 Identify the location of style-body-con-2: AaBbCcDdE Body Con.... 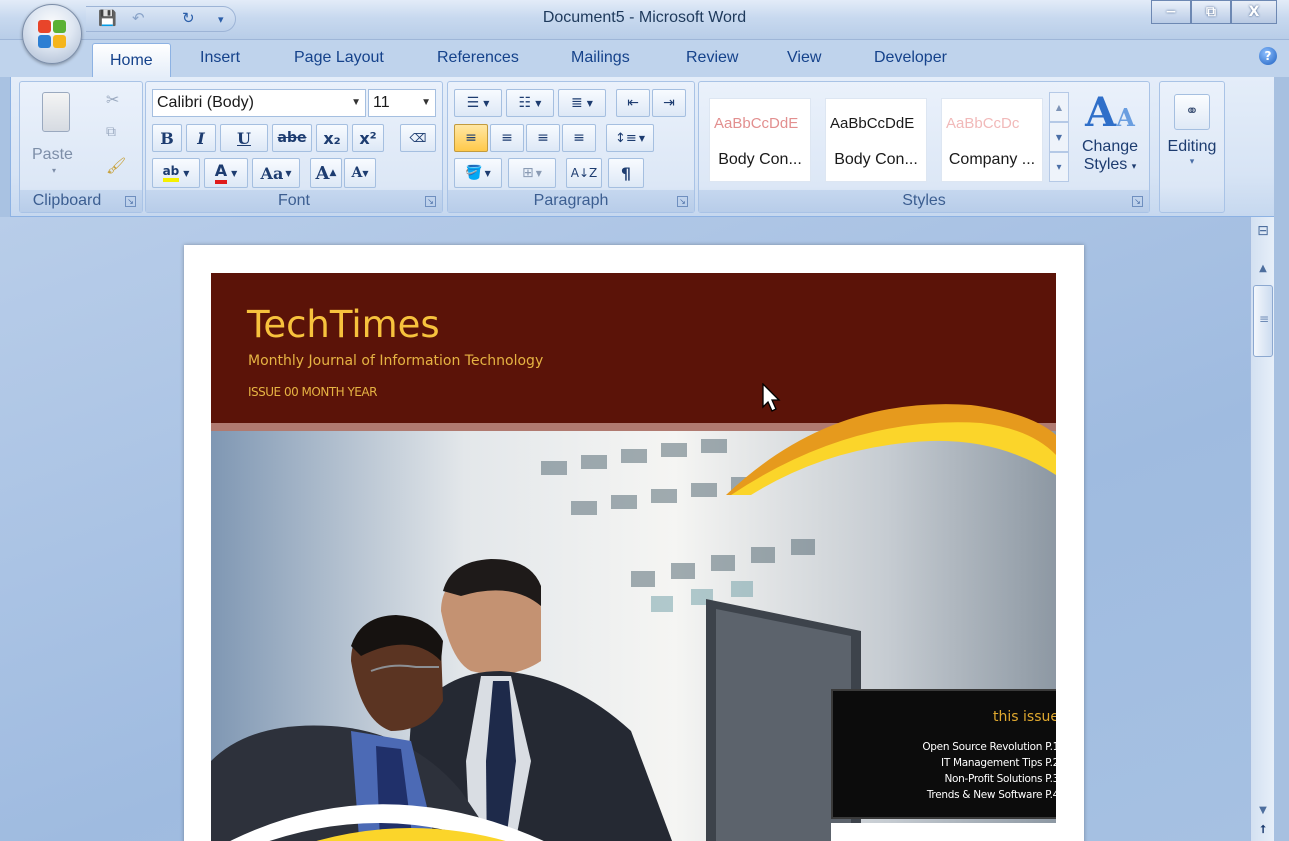
(876, 140).